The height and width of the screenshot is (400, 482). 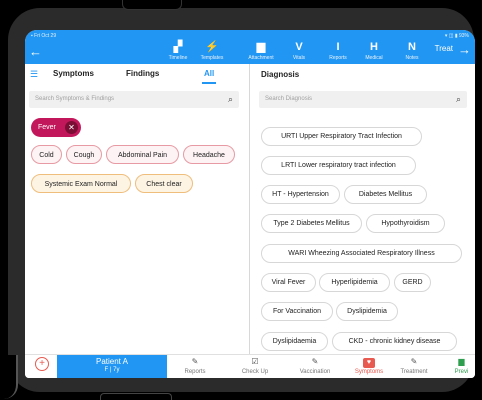 What do you see at coordinates (412, 58) in the screenshot?
I see `nav-label: Notes` at bounding box center [412, 58].